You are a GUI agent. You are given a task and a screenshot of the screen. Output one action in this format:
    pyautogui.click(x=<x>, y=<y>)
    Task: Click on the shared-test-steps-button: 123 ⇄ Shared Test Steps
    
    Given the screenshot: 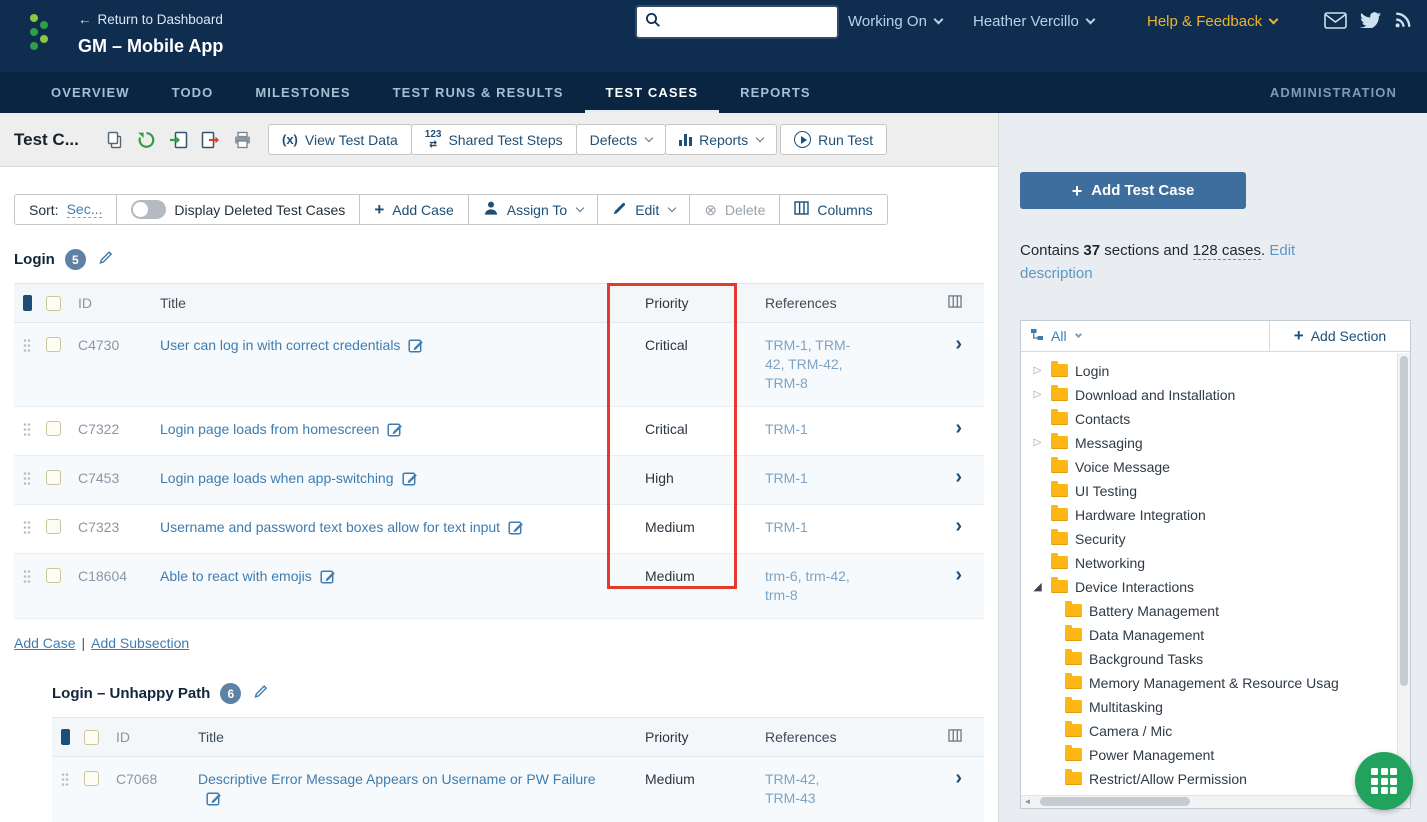 What is the action you would take?
    pyautogui.click(x=493, y=139)
    